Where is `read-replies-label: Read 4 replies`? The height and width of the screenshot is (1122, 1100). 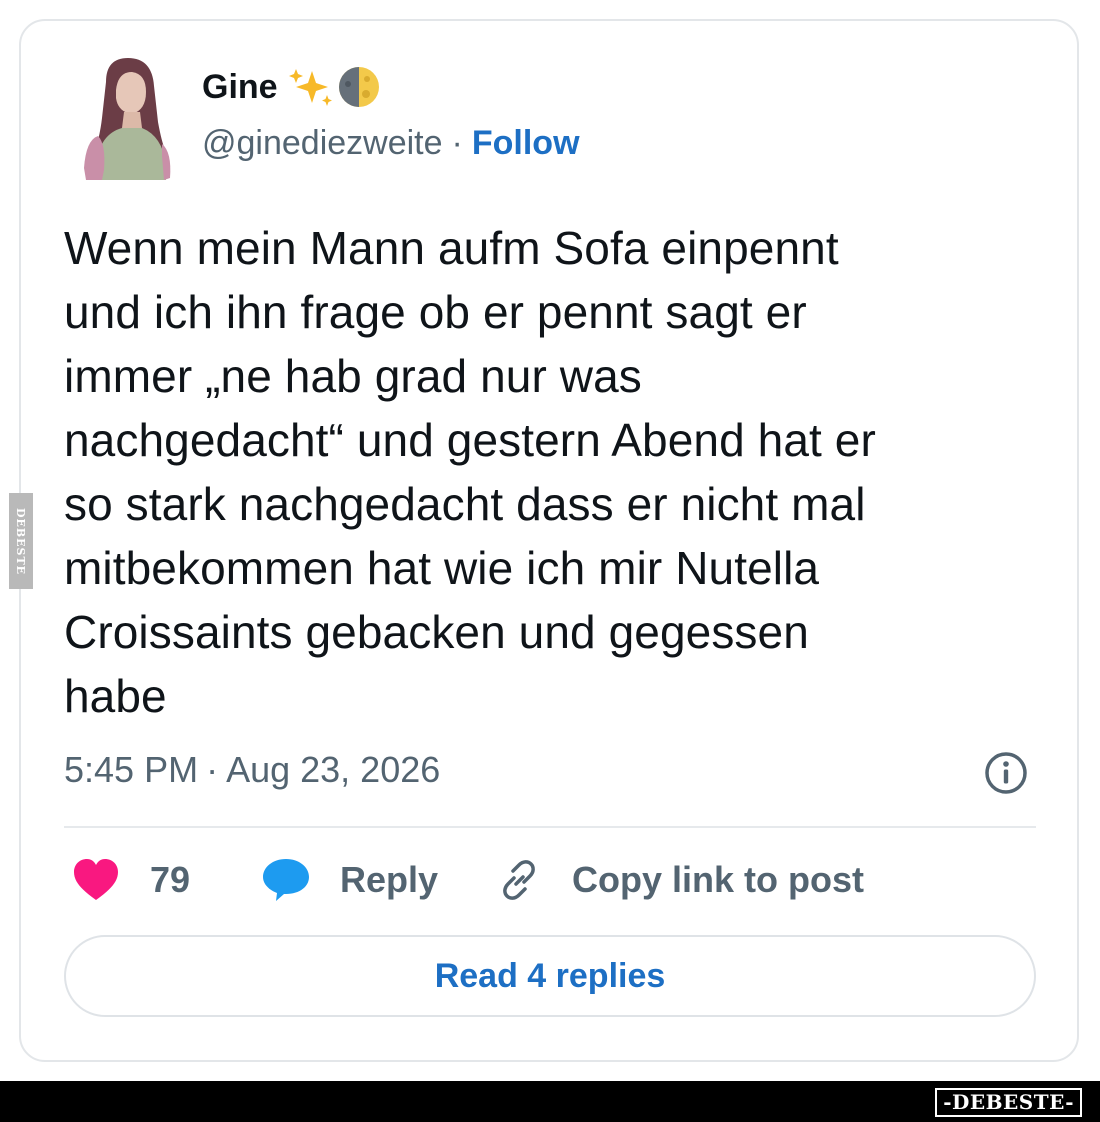 read-replies-label: Read 4 replies is located at coordinates (550, 975).